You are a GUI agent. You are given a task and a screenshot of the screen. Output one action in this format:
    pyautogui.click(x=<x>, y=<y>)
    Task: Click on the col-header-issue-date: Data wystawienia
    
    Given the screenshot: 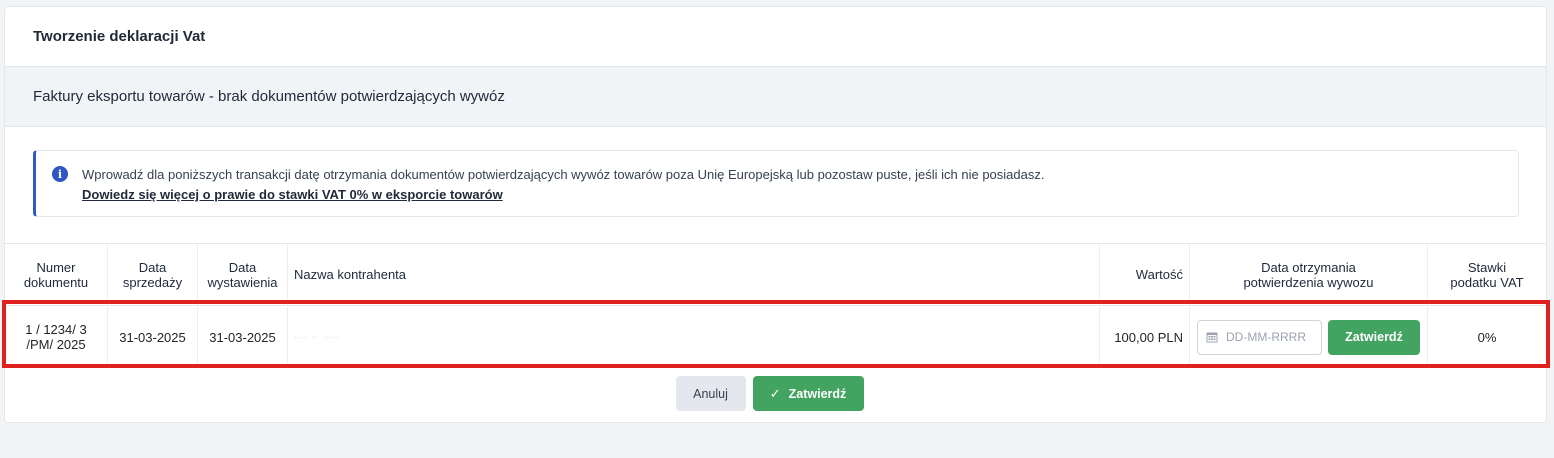 What is the action you would take?
    pyautogui.click(x=243, y=274)
    